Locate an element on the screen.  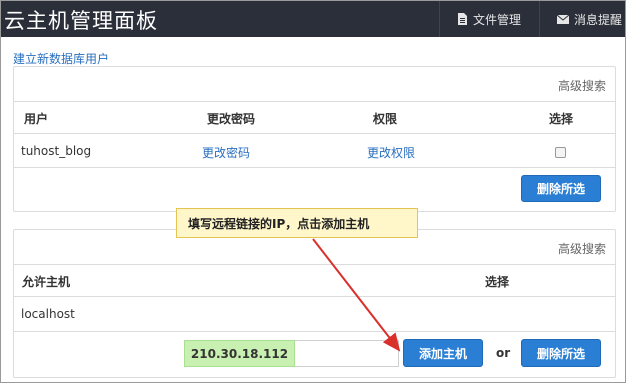
ip-input-value: 210.30.18.112 is located at coordinates (239, 353).